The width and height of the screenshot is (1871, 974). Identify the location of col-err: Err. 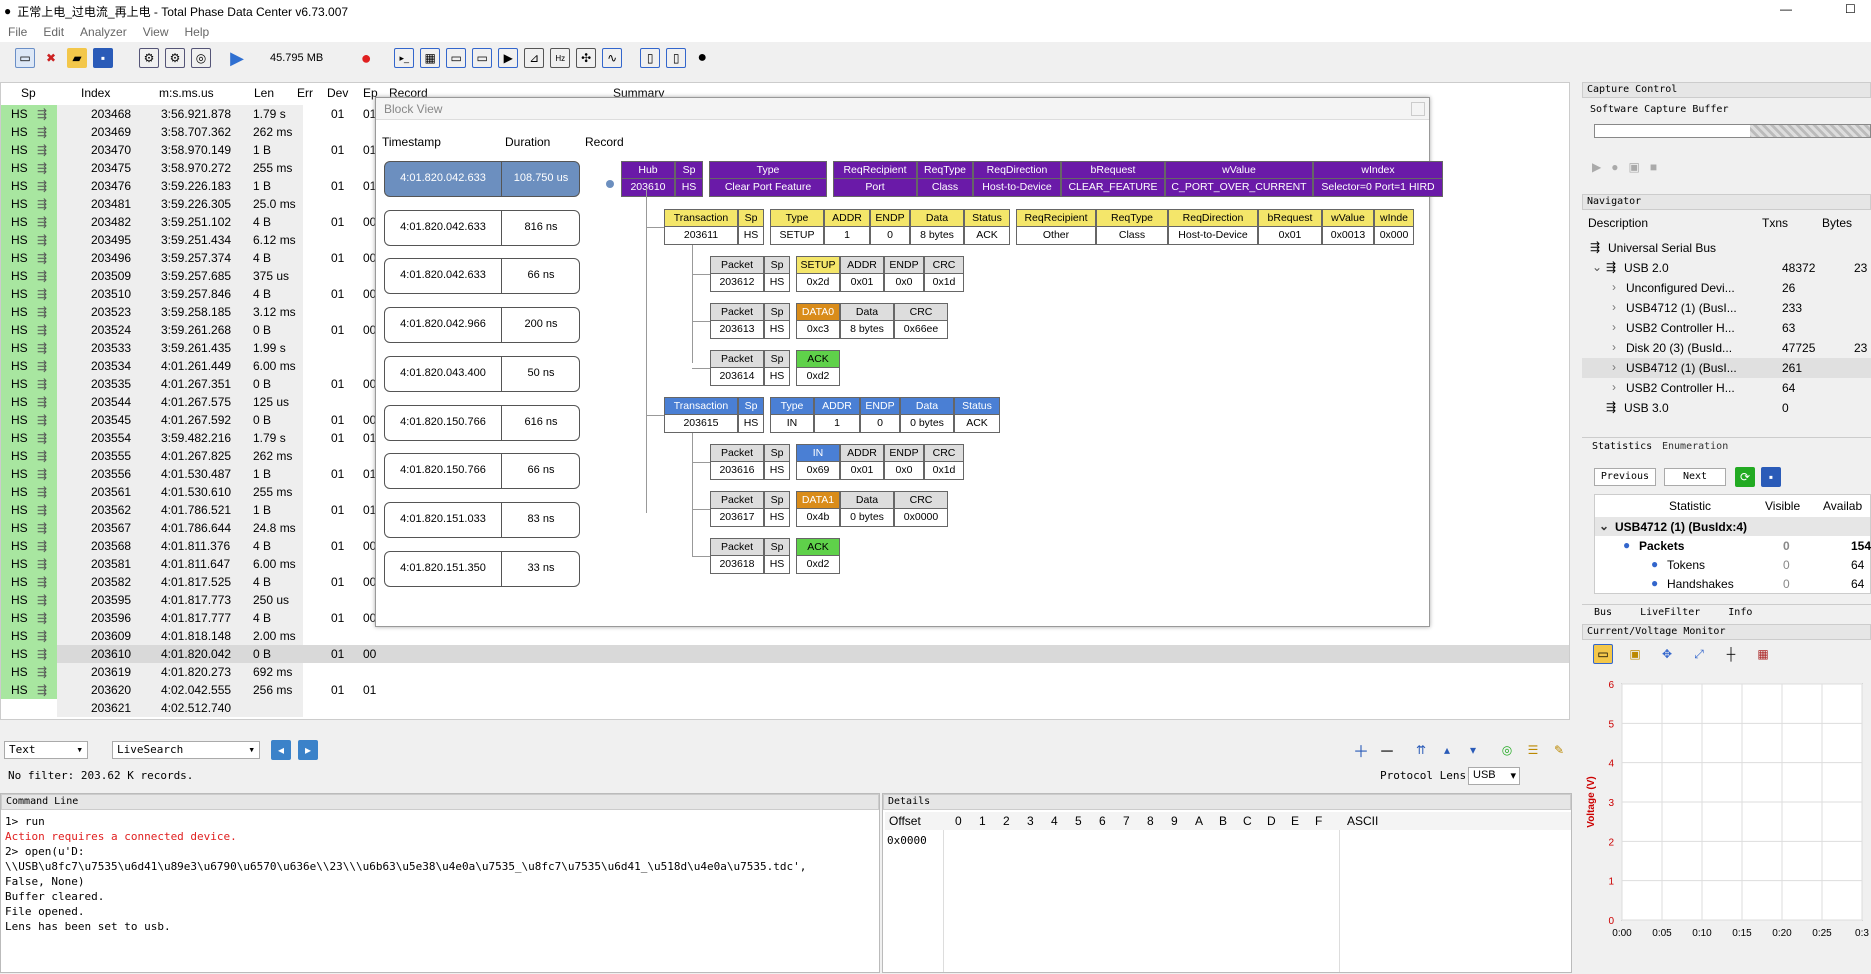
(305, 93).